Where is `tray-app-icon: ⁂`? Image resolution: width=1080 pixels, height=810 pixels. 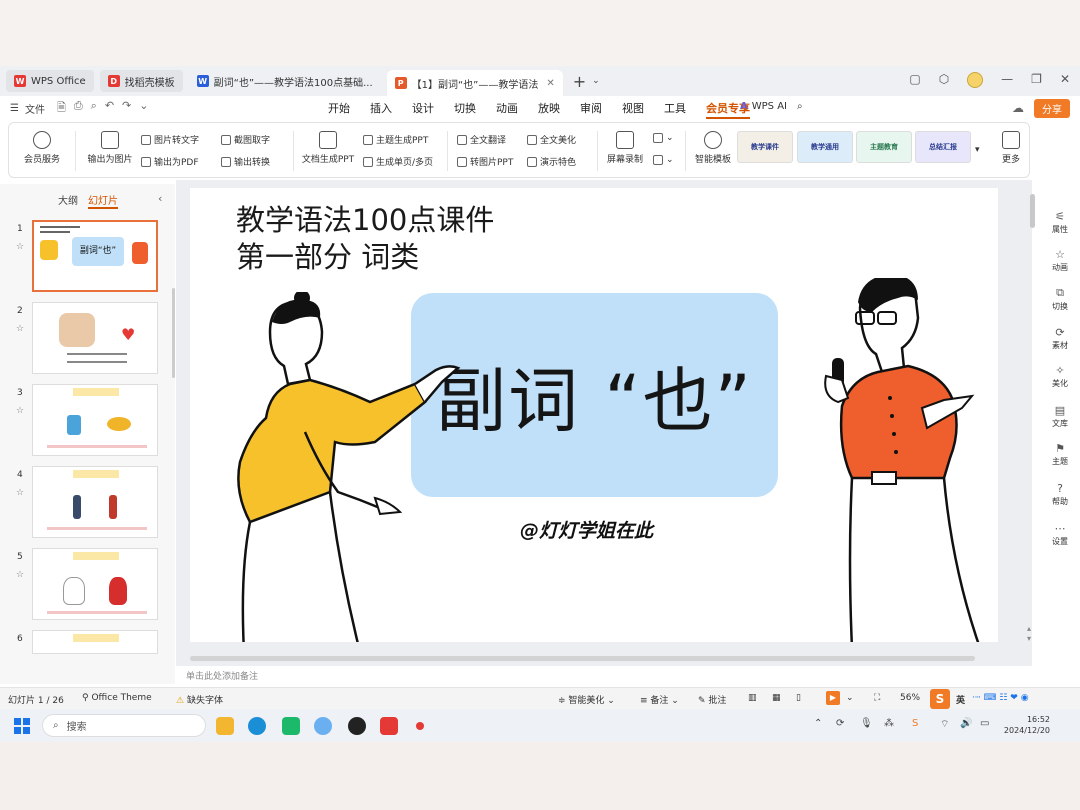
tray-app-icon: ⁂ is located at coordinates (889, 723).